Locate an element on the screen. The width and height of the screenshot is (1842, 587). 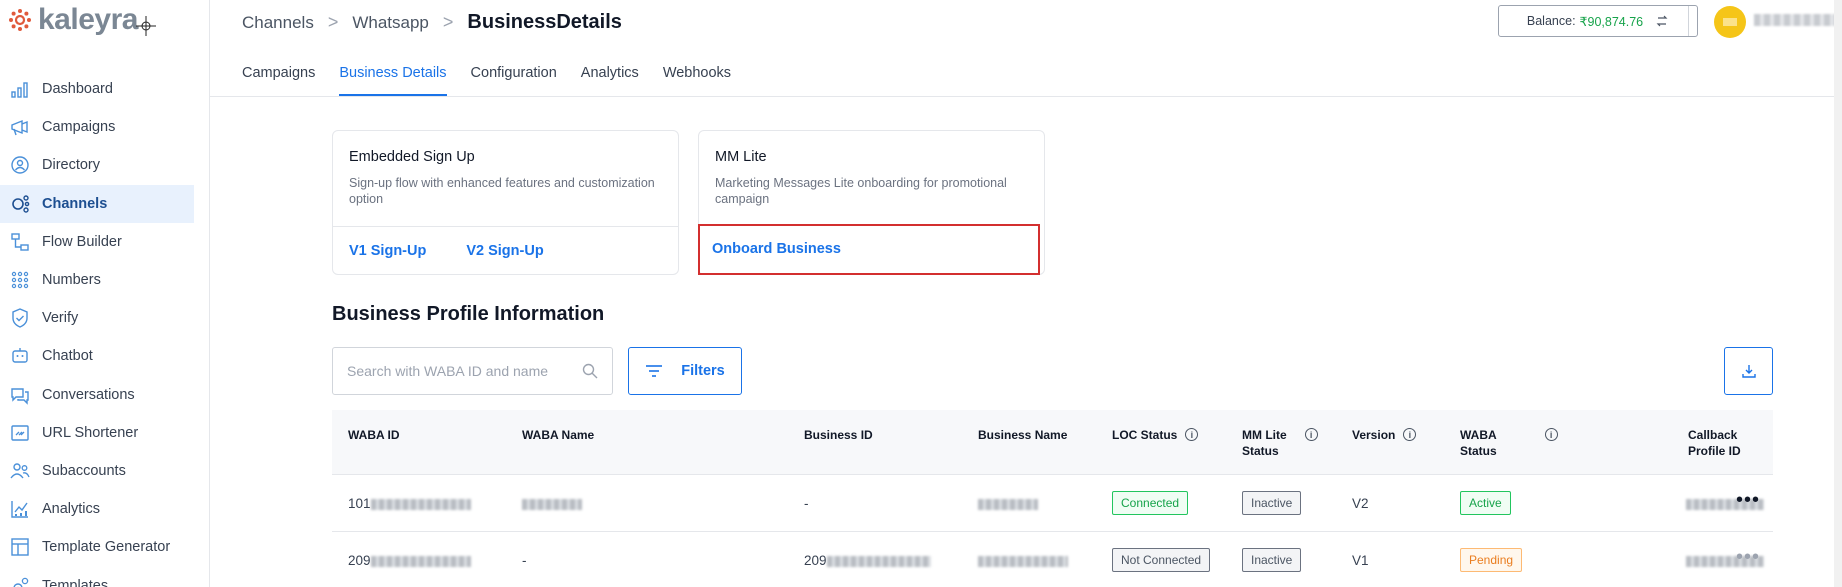
tab-business-details: Business Details is located at coordinates (393, 75).